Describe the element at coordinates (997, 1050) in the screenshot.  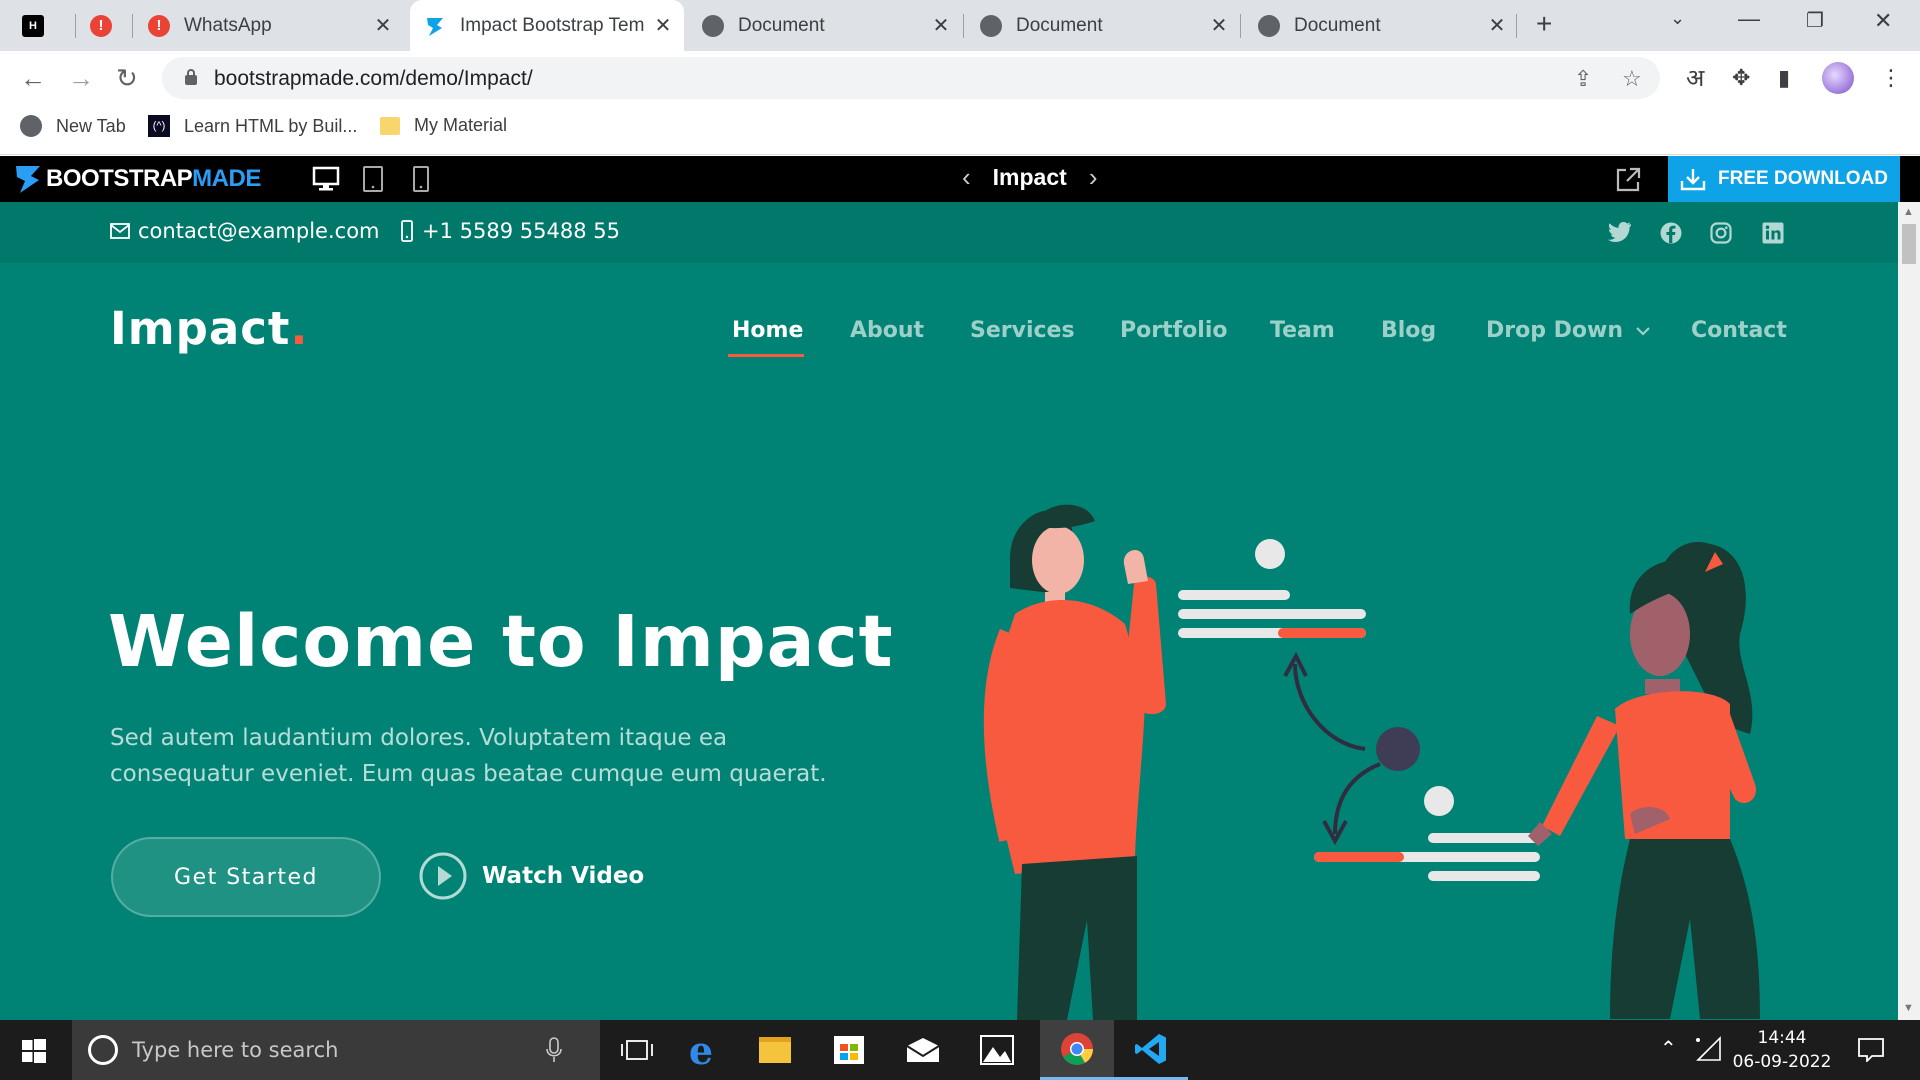
I see `taskbar-photos` at that location.